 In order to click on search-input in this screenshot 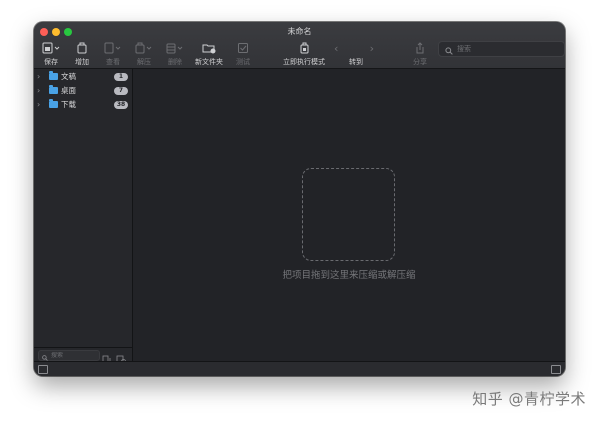, I will do `click(505, 49)`.